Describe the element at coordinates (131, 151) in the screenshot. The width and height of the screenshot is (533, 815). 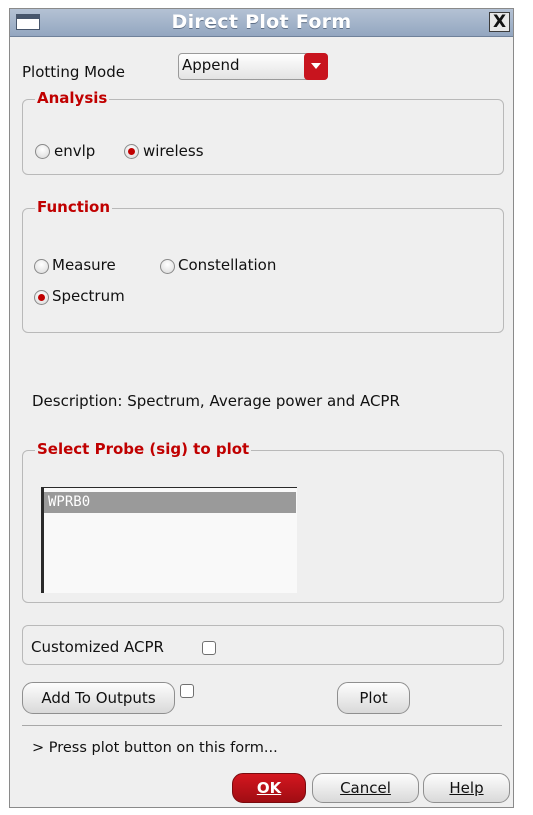
I see `analysis-radio-wireless` at that location.